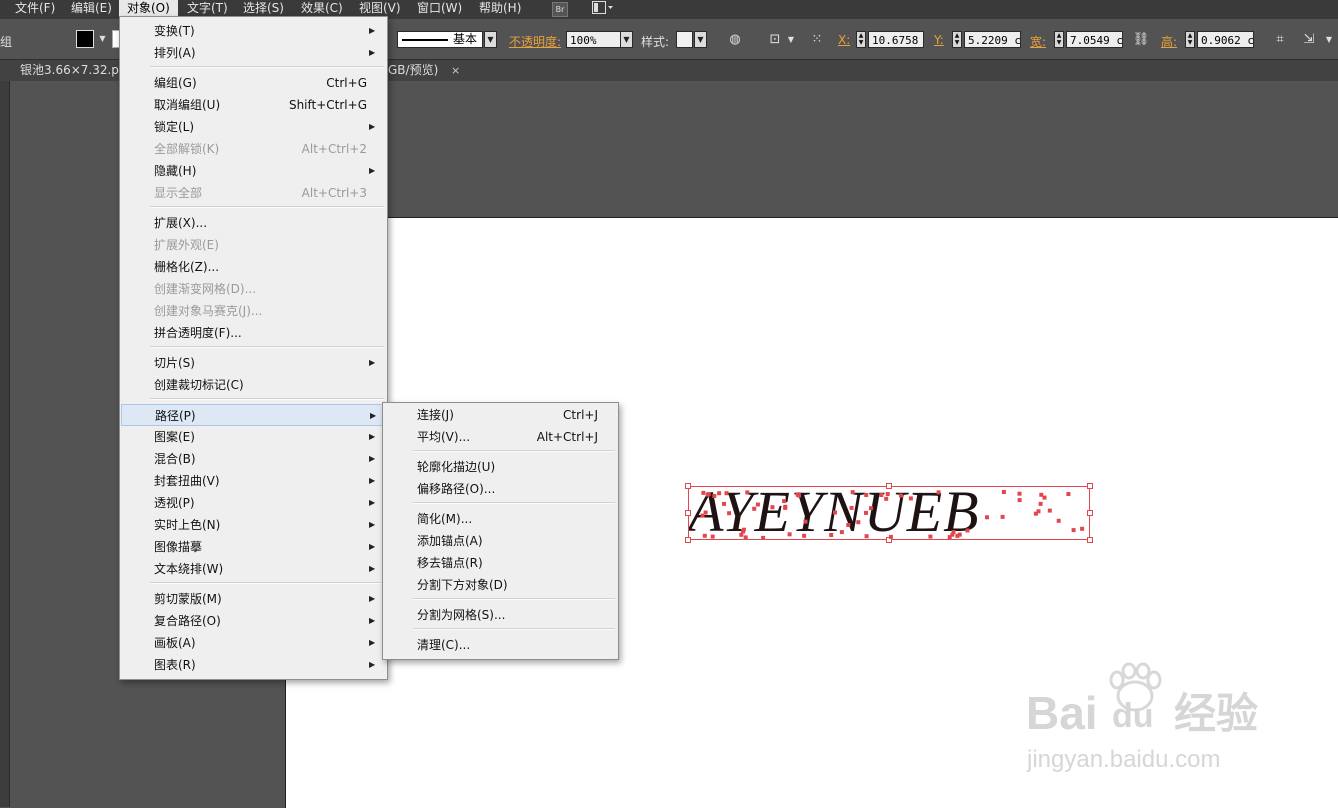 The width and height of the screenshot is (1338, 808). Describe the element at coordinates (684, 39) in the screenshot. I see `graphic-style-swatch` at that location.